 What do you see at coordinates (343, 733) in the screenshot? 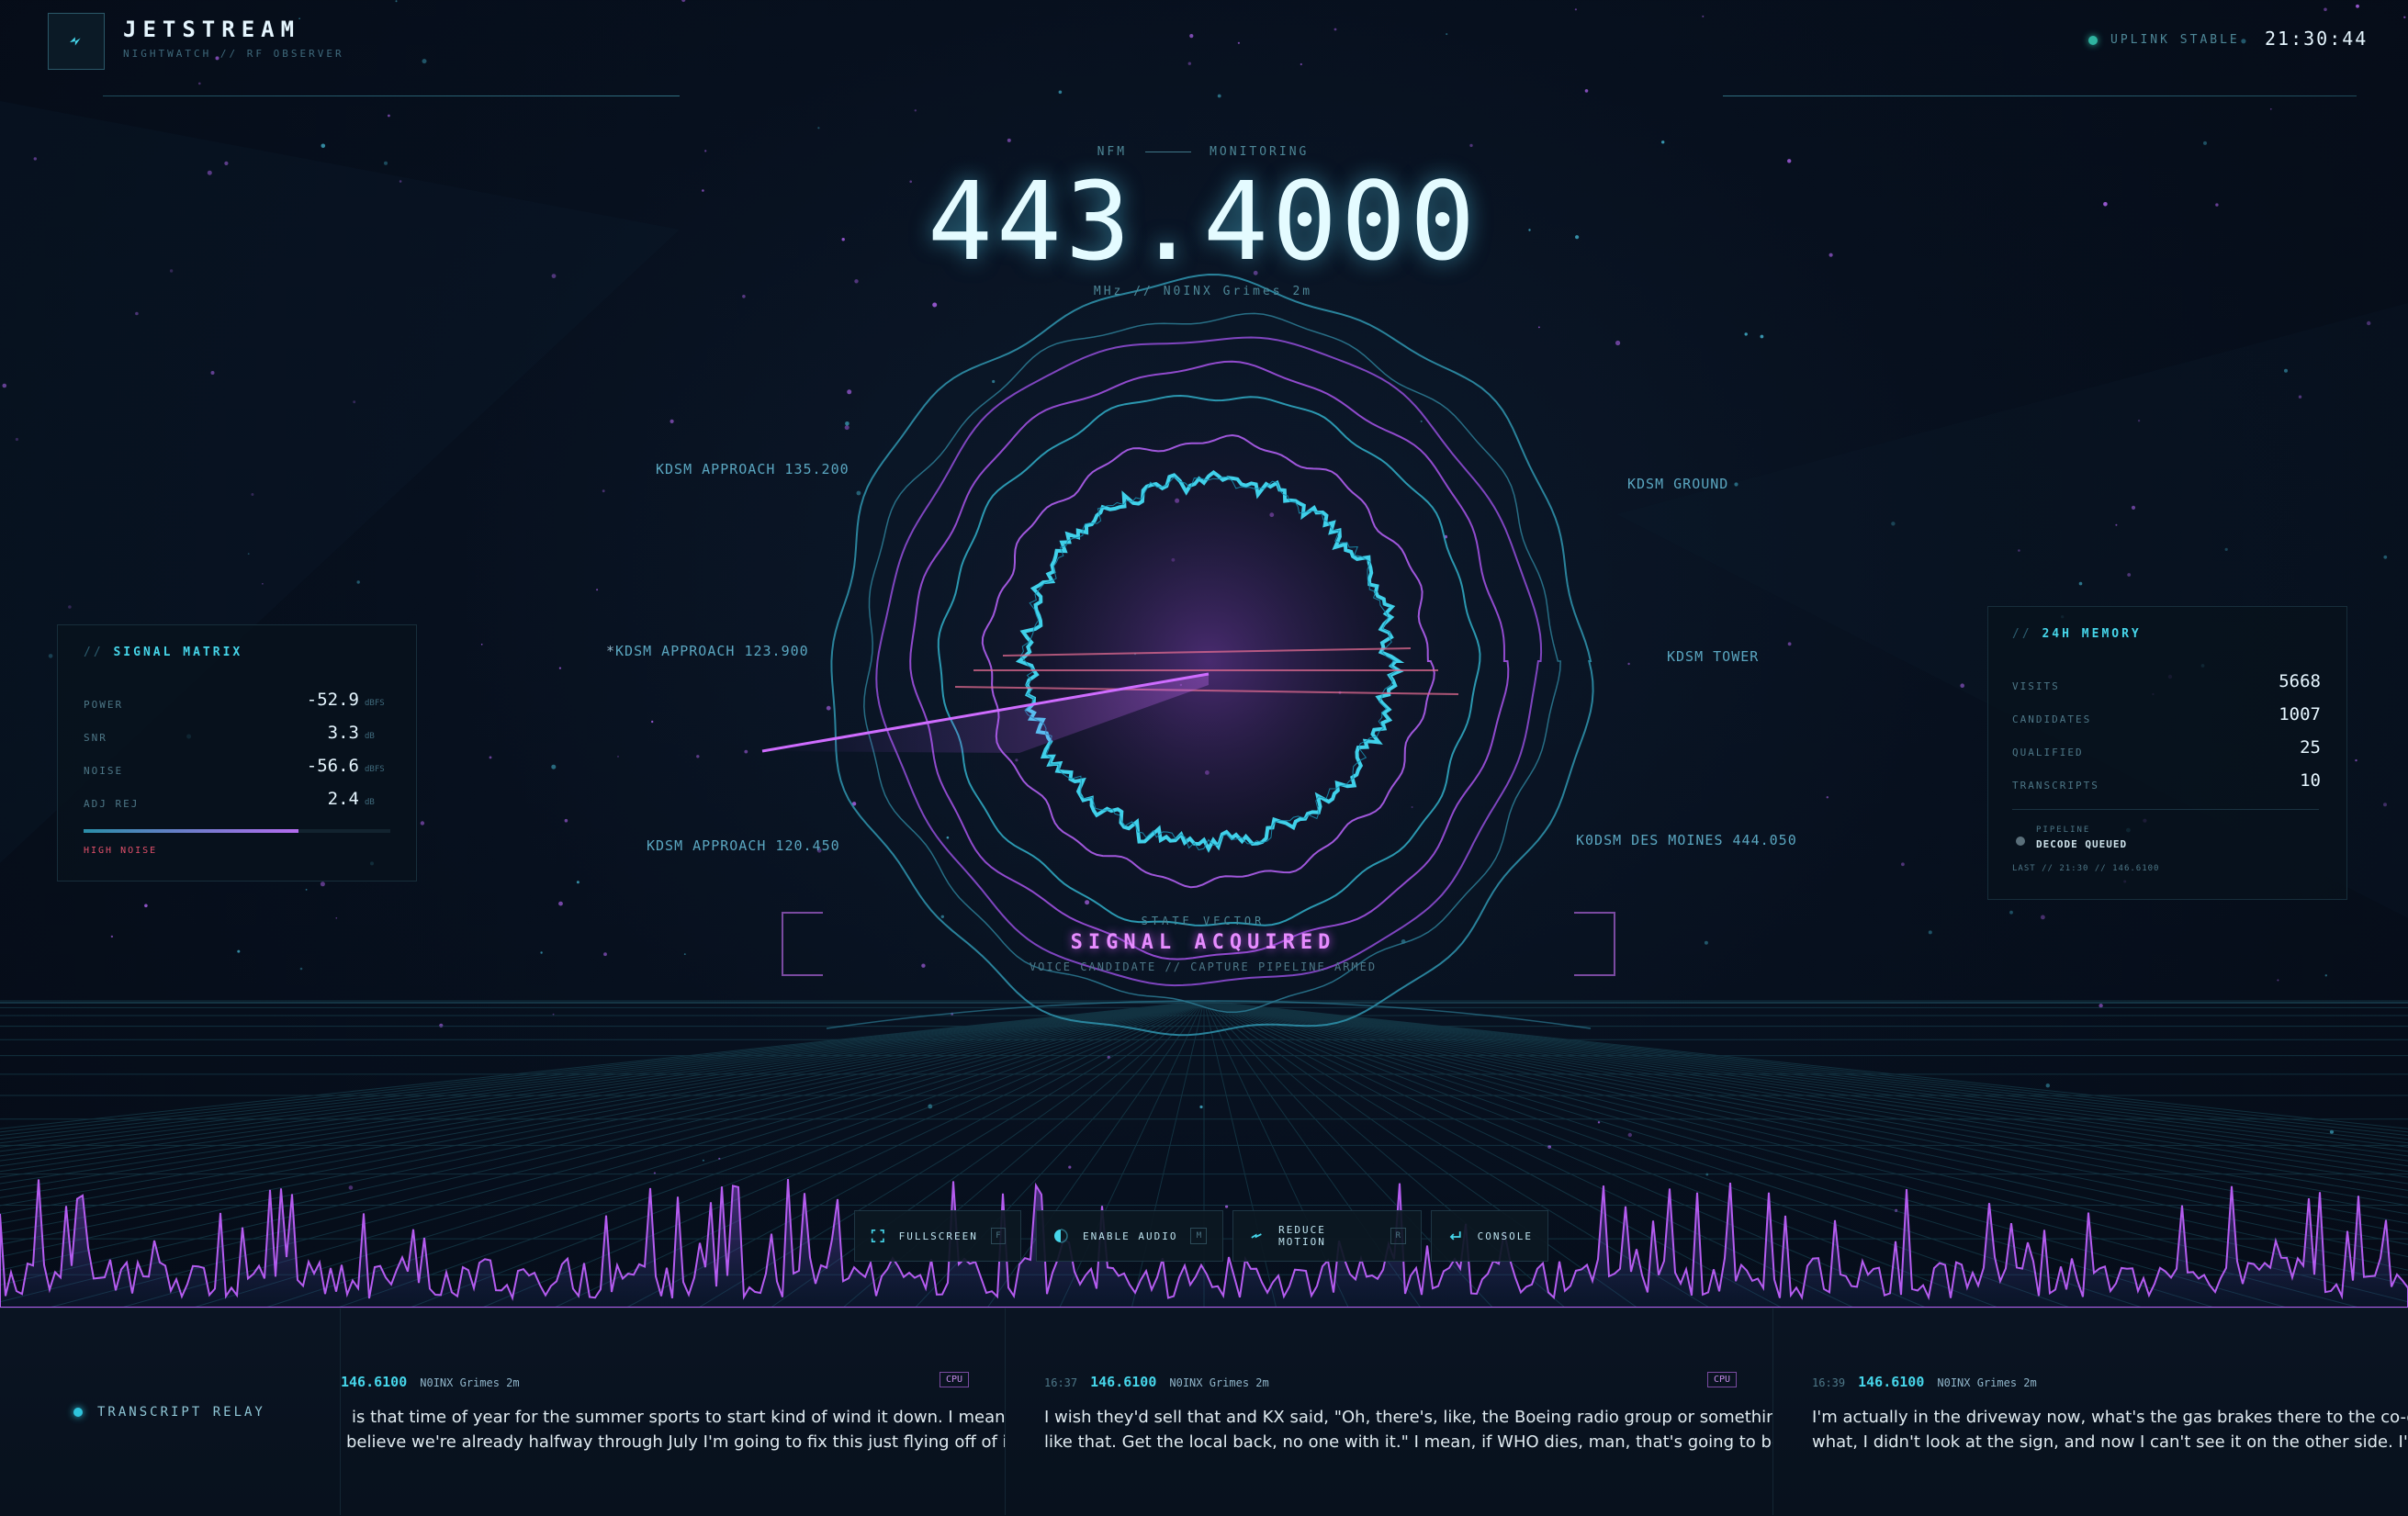
I see `matrix-row-value: 3.3` at bounding box center [343, 733].